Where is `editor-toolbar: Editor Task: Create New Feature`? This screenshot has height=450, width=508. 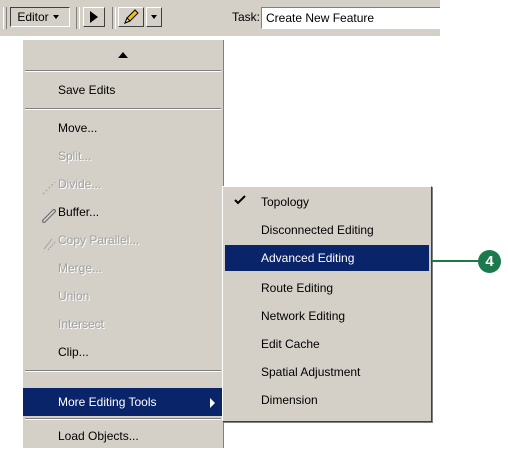 editor-toolbar: Editor Task: Create New Feature is located at coordinates (220, 18).